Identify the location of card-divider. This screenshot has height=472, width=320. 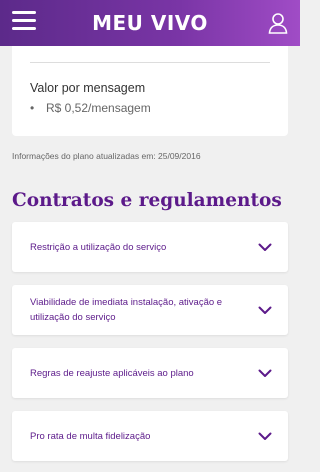
(150, 62).